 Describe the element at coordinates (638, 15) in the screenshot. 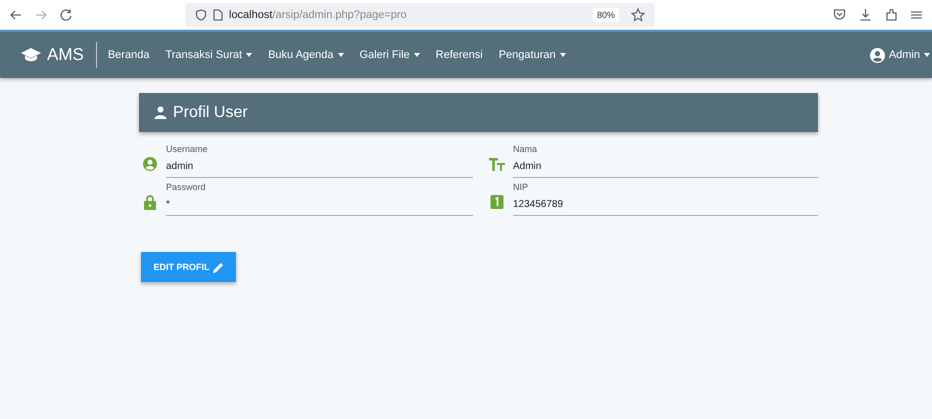

I see `star-icon` at that location.